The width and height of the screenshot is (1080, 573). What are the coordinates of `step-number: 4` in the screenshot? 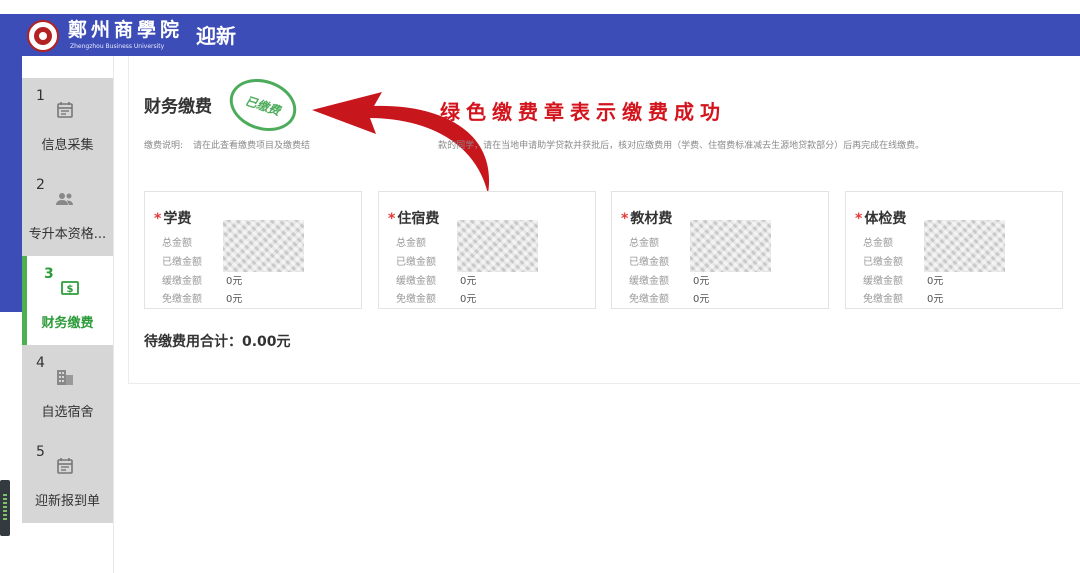 It's located at (40, 363).